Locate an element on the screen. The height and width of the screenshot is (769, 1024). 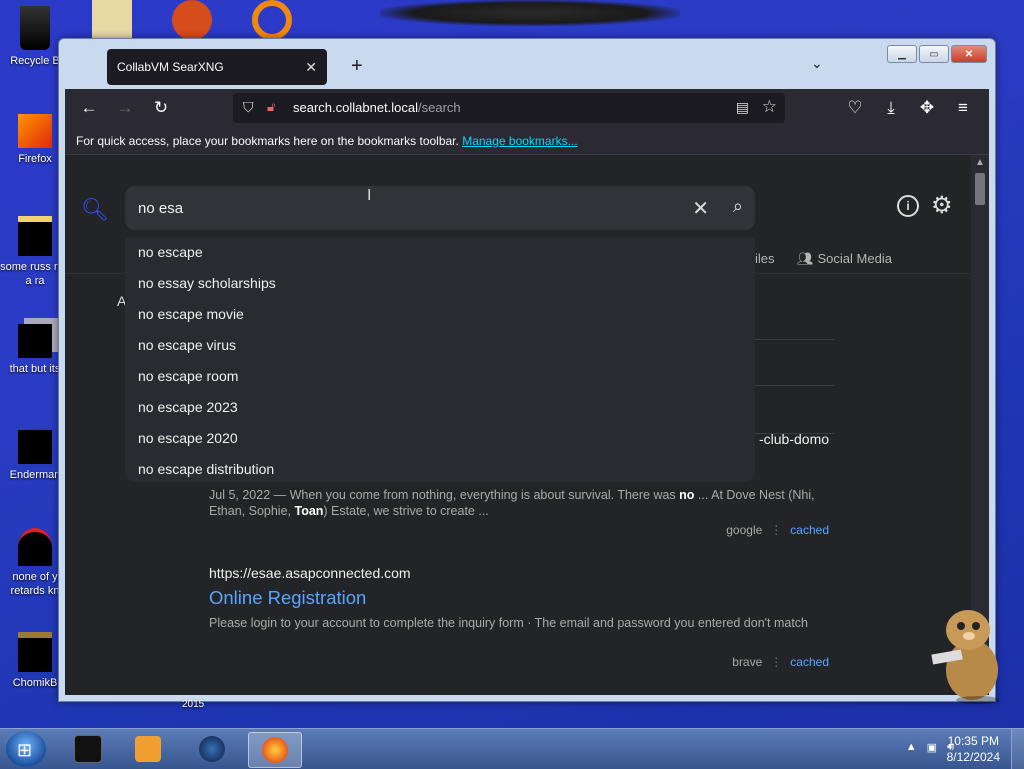
window-controls: ▁ ▭ ✕ is located at coordinates (937, 54).